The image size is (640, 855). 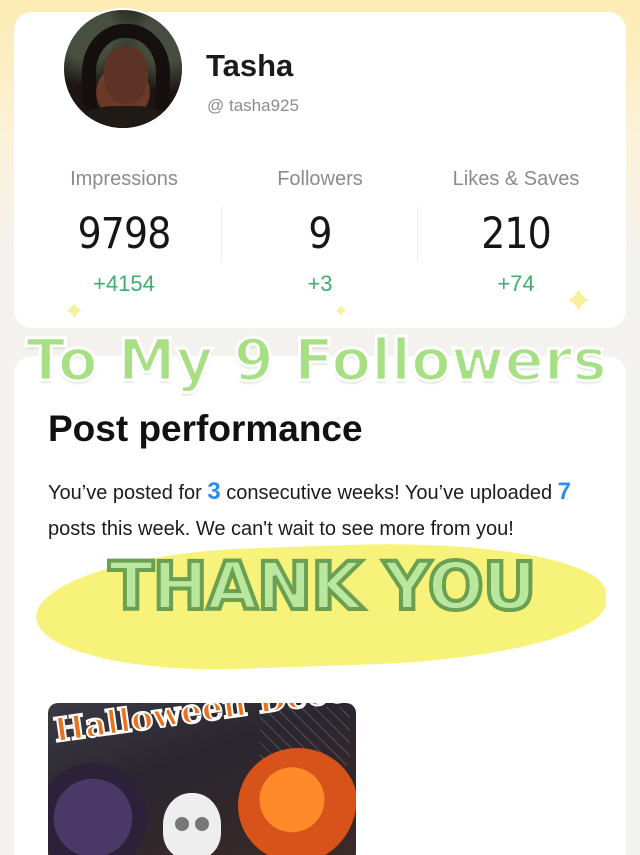 What do you see at coordinates (320, 179) in the screenshot?
I see `stat-label: Followers` at bounding box center [320, 179].